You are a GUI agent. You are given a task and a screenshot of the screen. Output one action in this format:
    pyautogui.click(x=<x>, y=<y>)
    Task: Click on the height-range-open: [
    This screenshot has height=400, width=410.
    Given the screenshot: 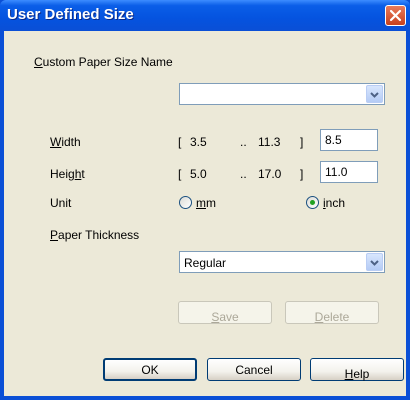 What is the action you would take?
    pyautogui.click(x=180, y=174)
    